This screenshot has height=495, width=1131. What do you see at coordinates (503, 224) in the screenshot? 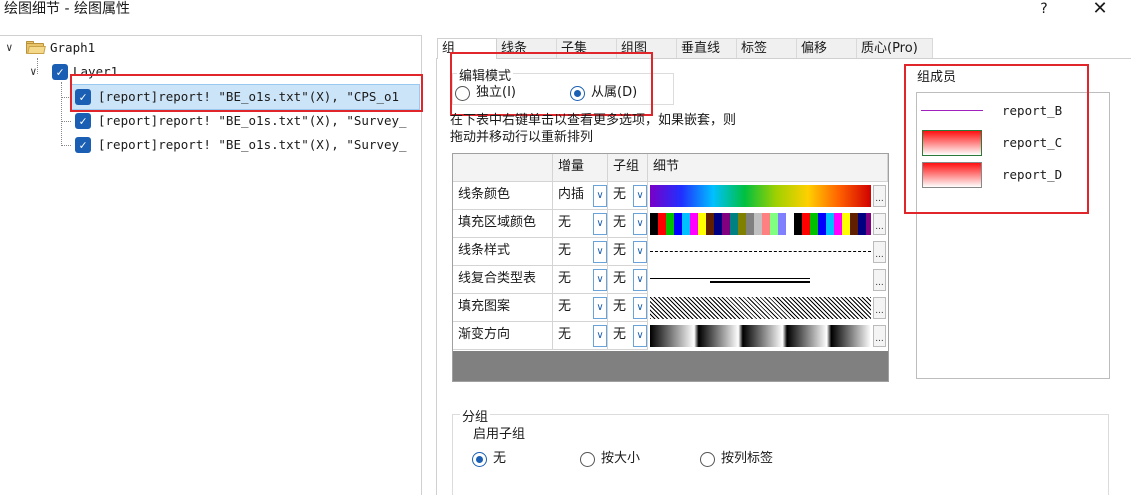
I see `grid-row-name: 填充区域颜色` at bounding box center [503, 224].